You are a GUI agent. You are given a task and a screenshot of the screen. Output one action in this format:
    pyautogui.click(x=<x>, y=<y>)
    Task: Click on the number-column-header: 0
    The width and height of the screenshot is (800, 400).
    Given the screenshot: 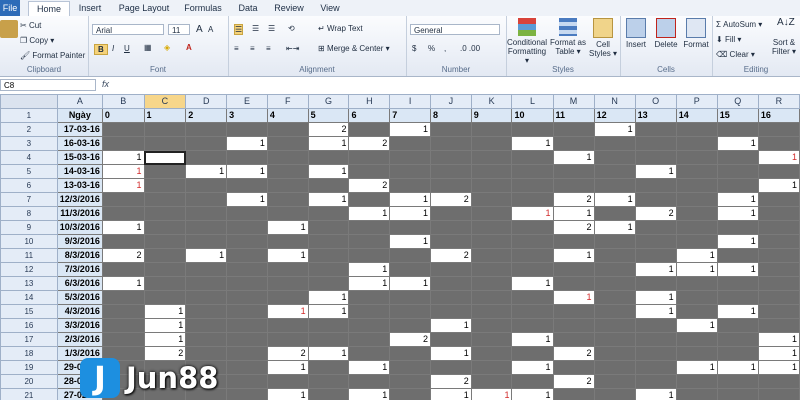 What is the action you would take?
    pyautogui.click(x=123, y=115)
    